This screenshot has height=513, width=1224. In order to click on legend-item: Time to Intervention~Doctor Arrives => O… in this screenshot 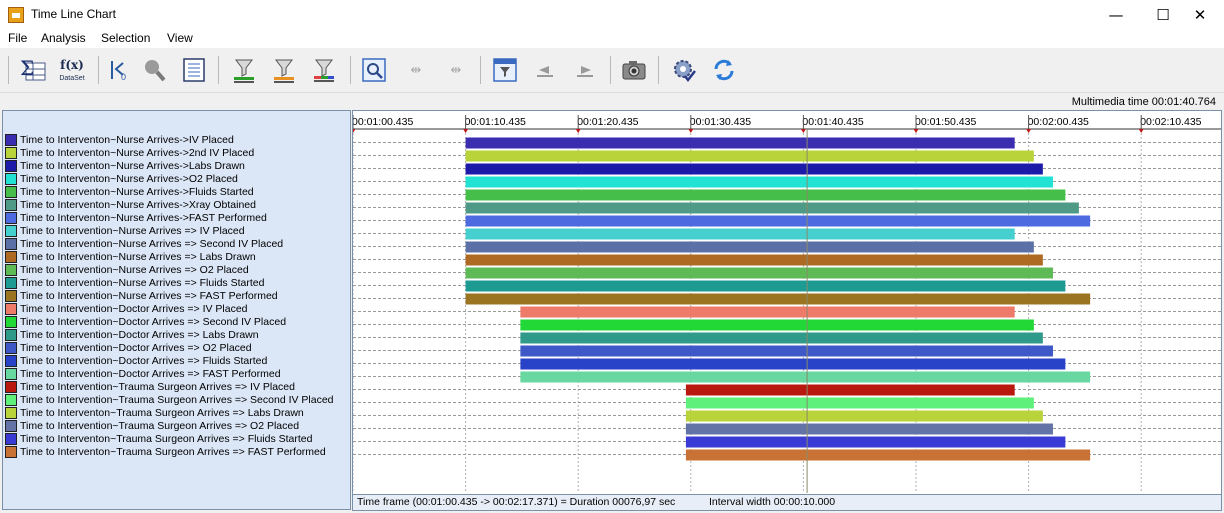, I will do `click(177, 348)`.